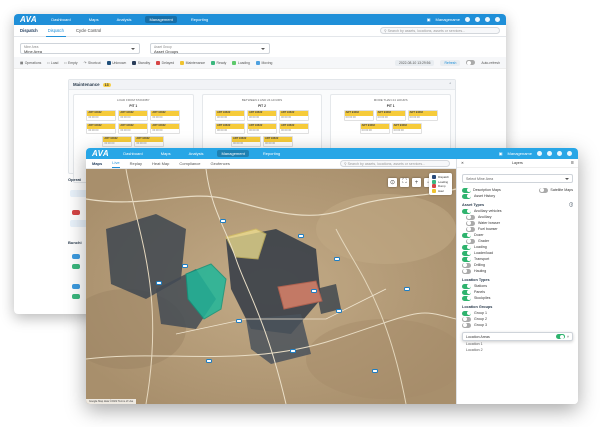  Describe the element at coordinates (517, 350) in the screenshot. I see `location-item: Location 2` at that location.